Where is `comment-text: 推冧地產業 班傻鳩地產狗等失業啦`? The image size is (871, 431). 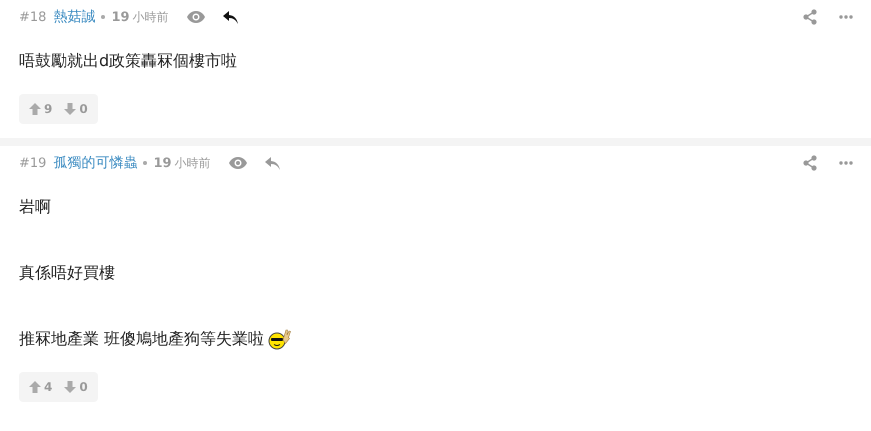
comment-text: 推冧地產業 班傻鳩地產狗等失業啦 is located at coordinates (141, 339).